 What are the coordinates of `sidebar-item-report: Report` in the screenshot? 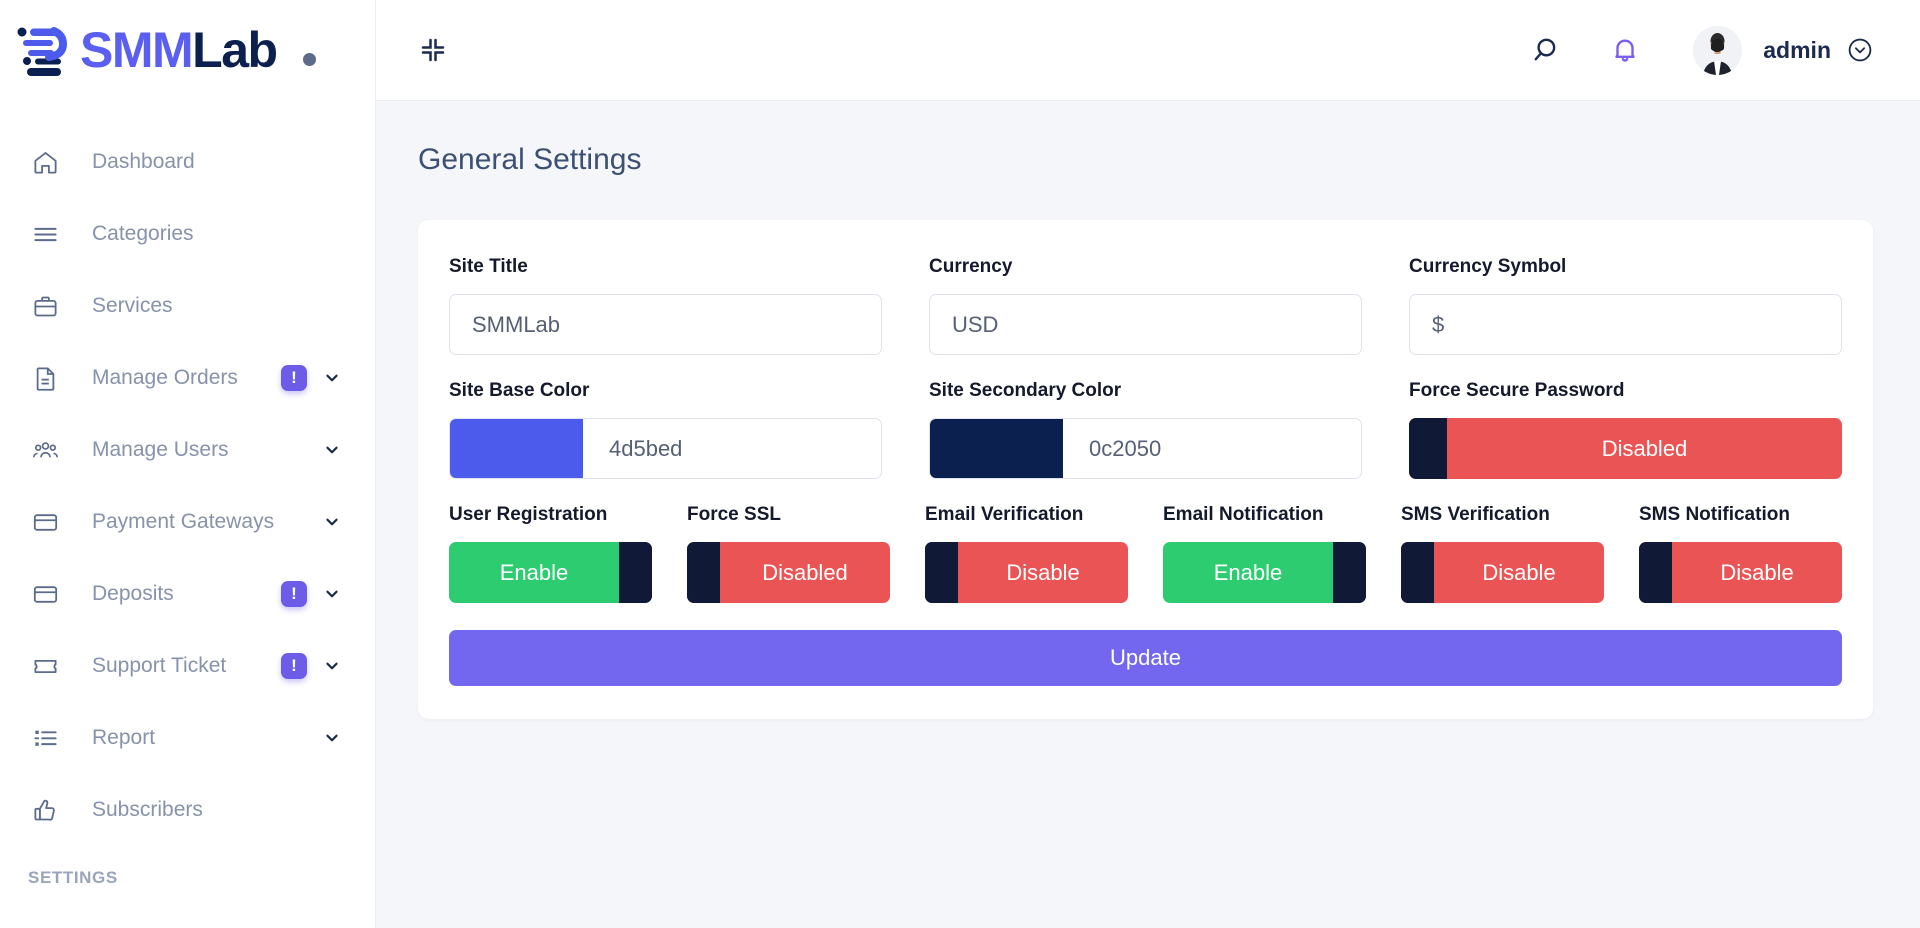 It's located at (187, 738).